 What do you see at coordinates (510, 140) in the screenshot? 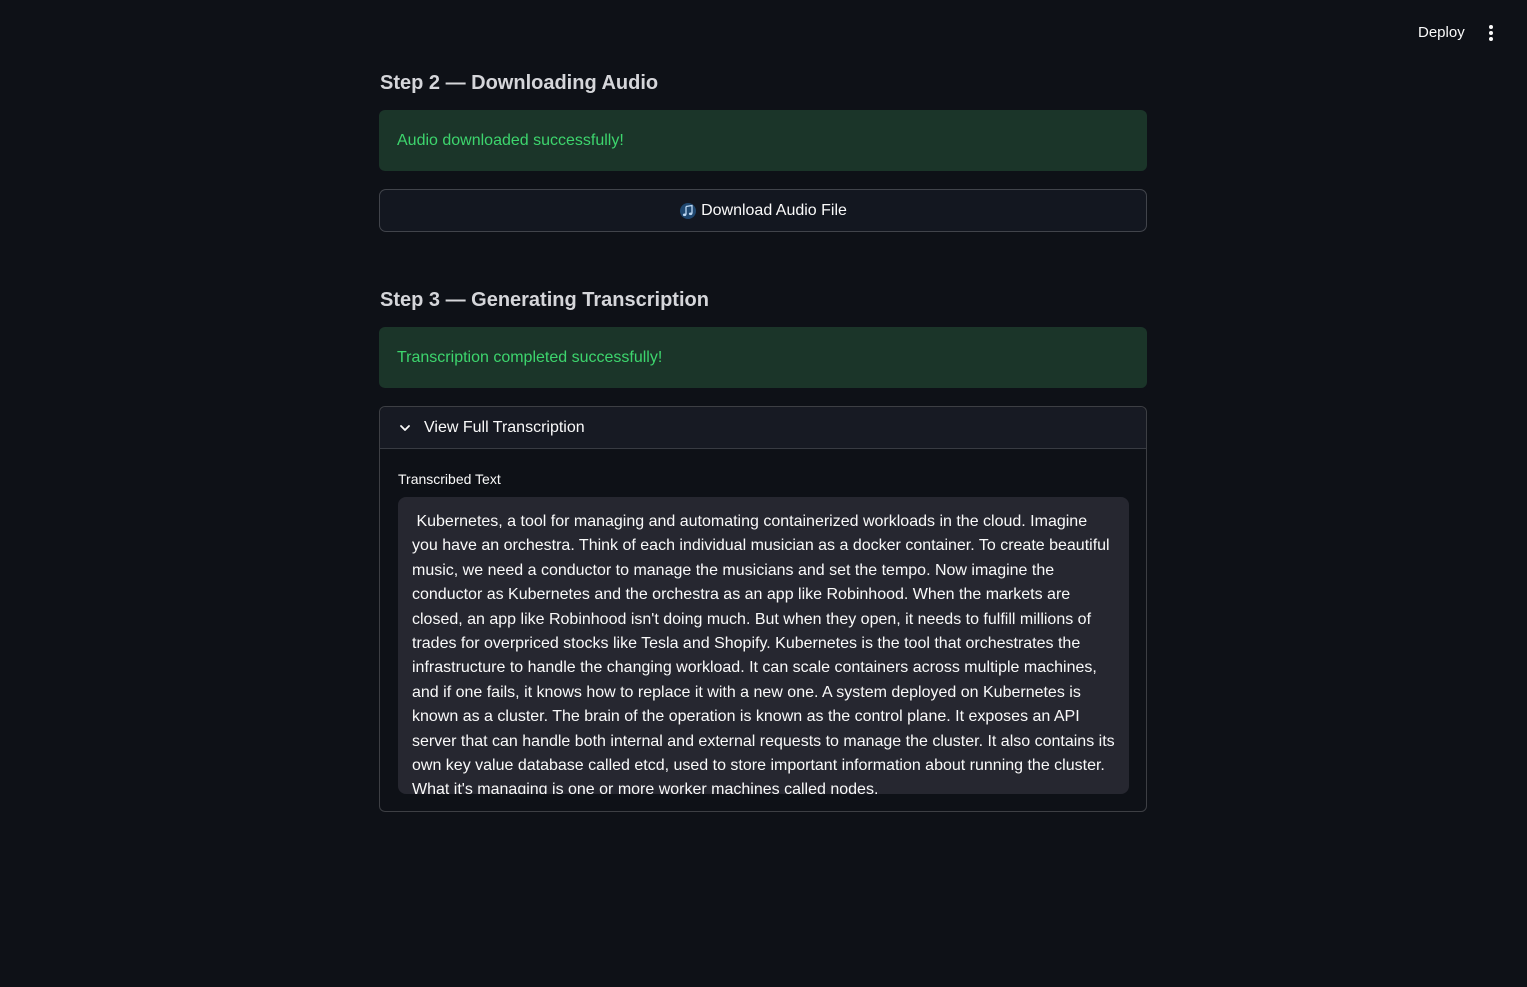
I see `audio-success-message: Audio downloaded successfully!` at bounding box center [510, 140].